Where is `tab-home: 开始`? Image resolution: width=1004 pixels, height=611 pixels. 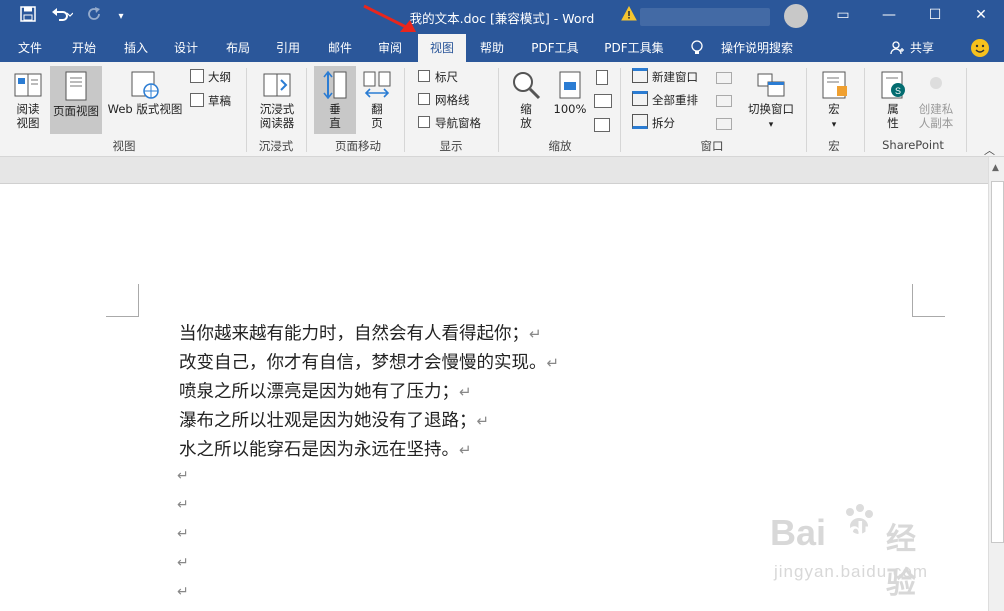 tab-home: 开始 is located at coordinates (84, 48).